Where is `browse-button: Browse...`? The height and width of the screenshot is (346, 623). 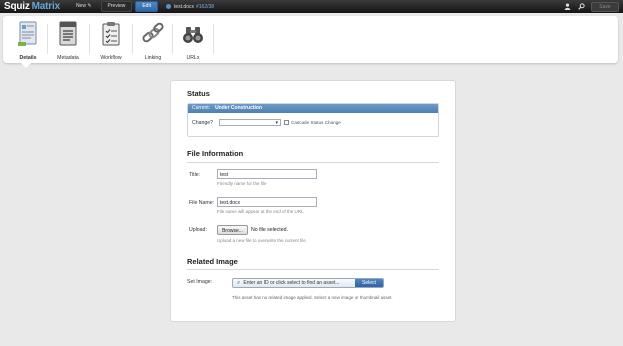 browse-button: Browse... is located at coordinates (232, 230).